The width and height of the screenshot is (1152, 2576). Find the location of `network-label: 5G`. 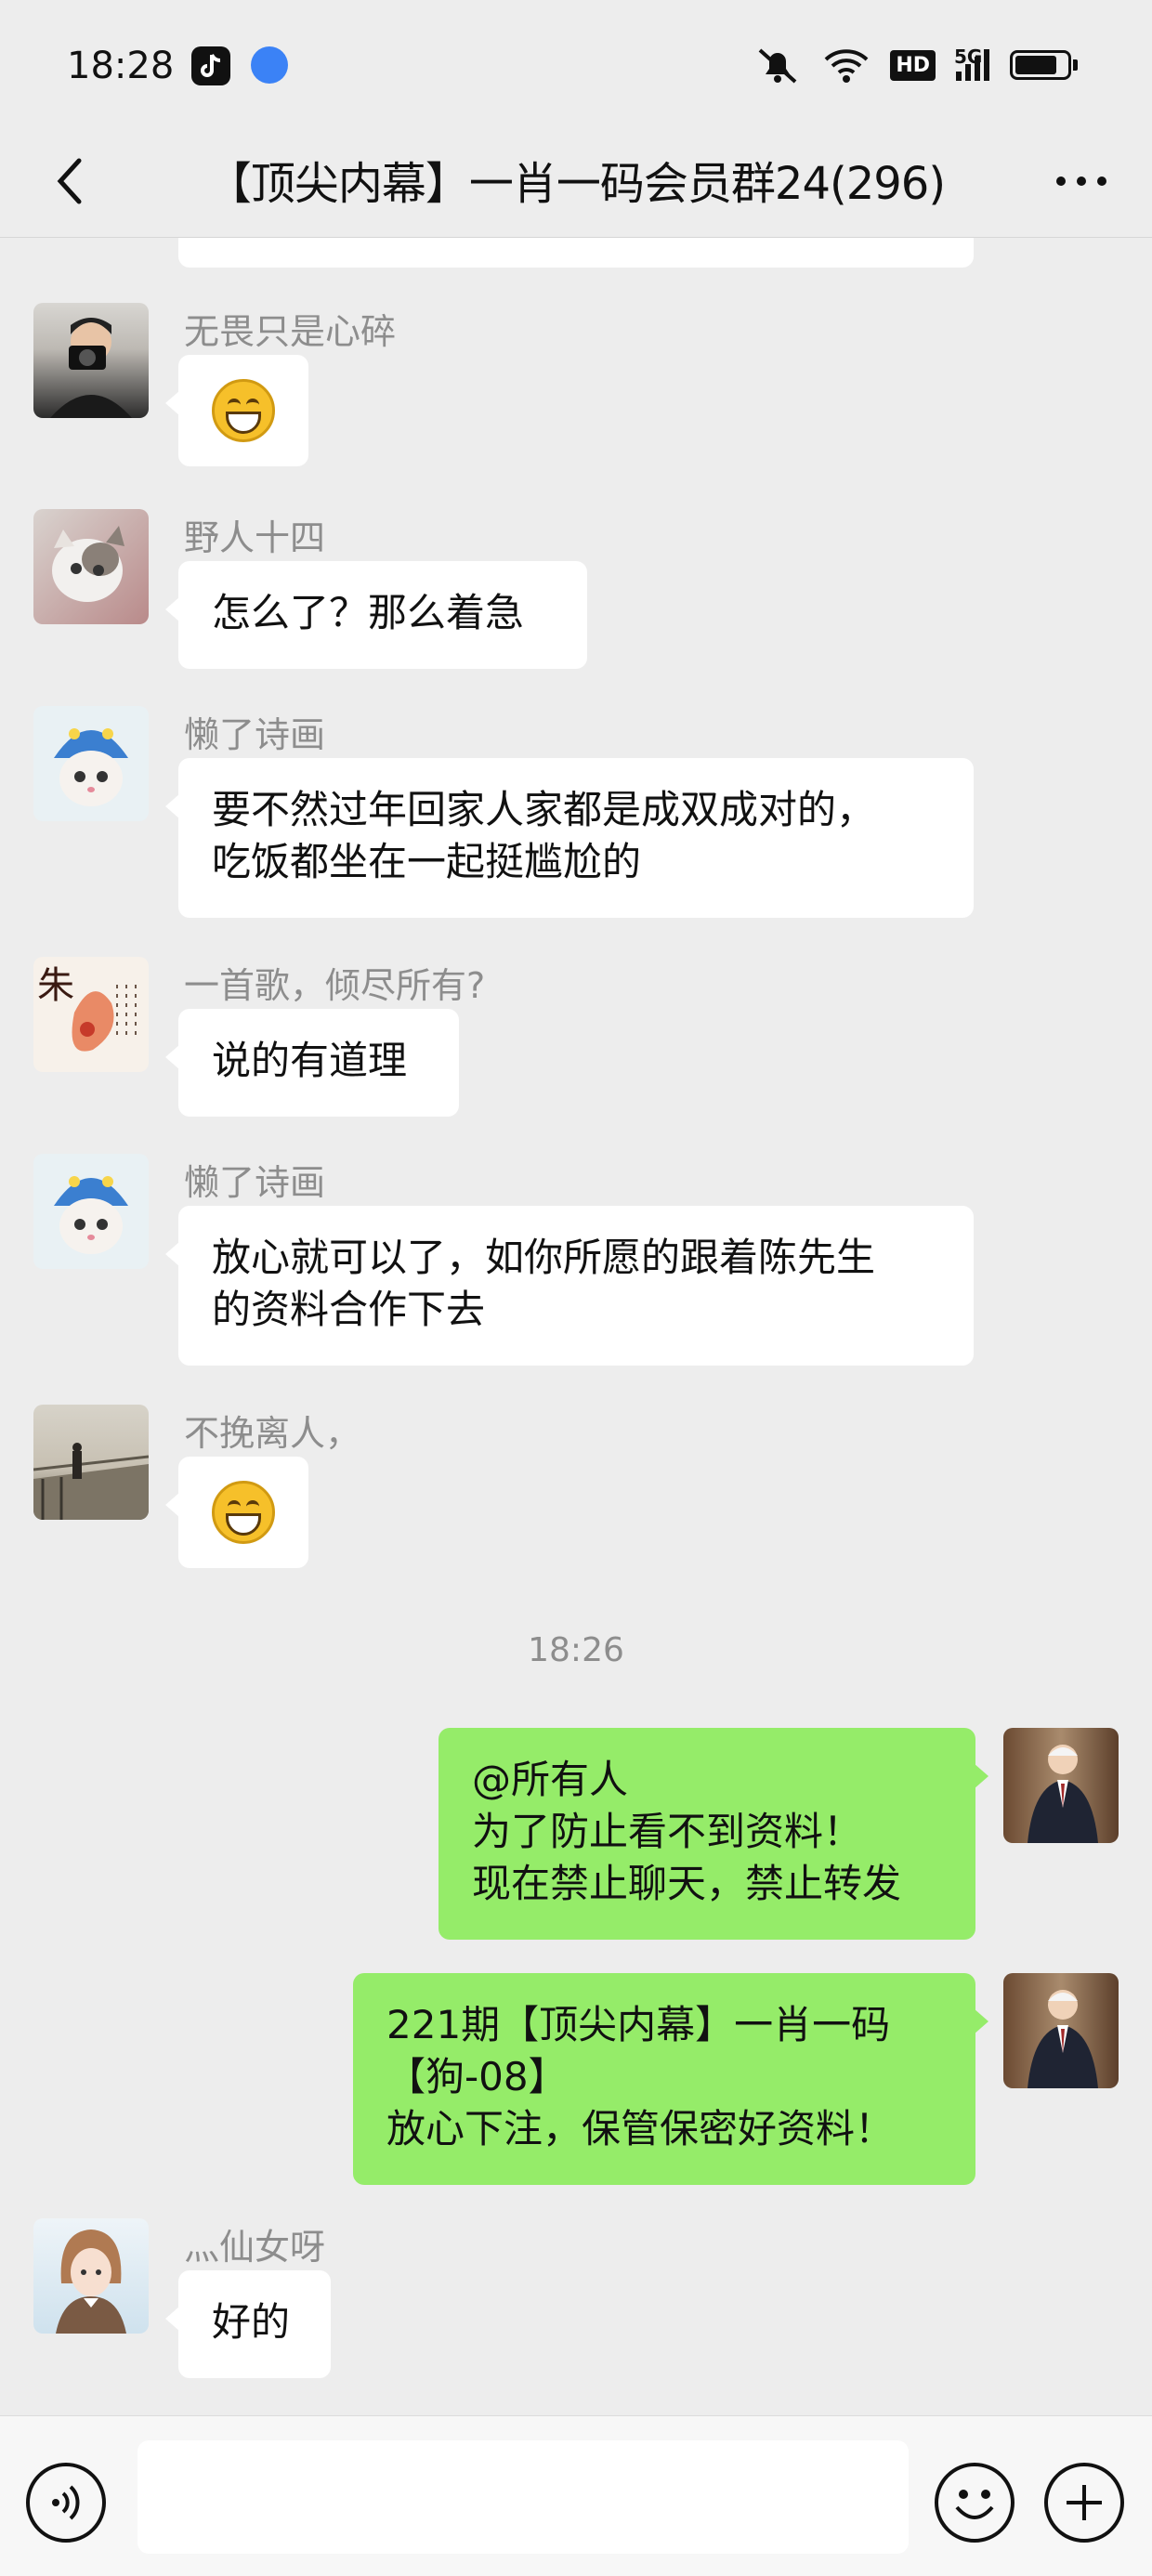

network-label: 5G is located at coordinates (969, 57).